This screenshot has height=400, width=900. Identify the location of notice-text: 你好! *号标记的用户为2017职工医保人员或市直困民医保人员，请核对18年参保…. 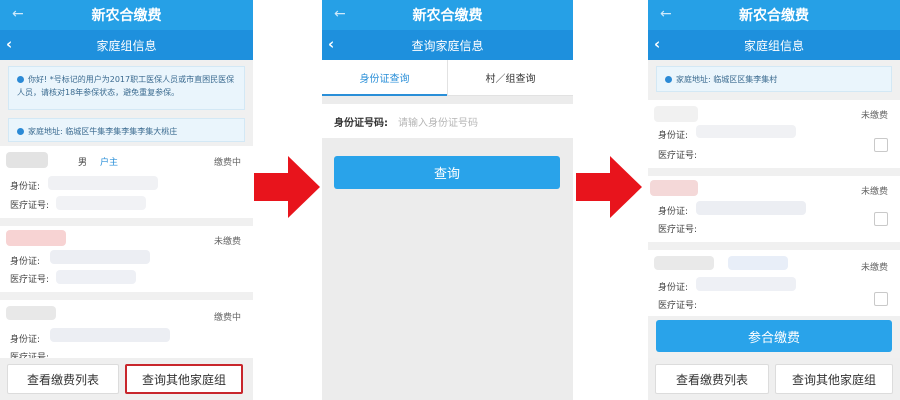
(126, 86).